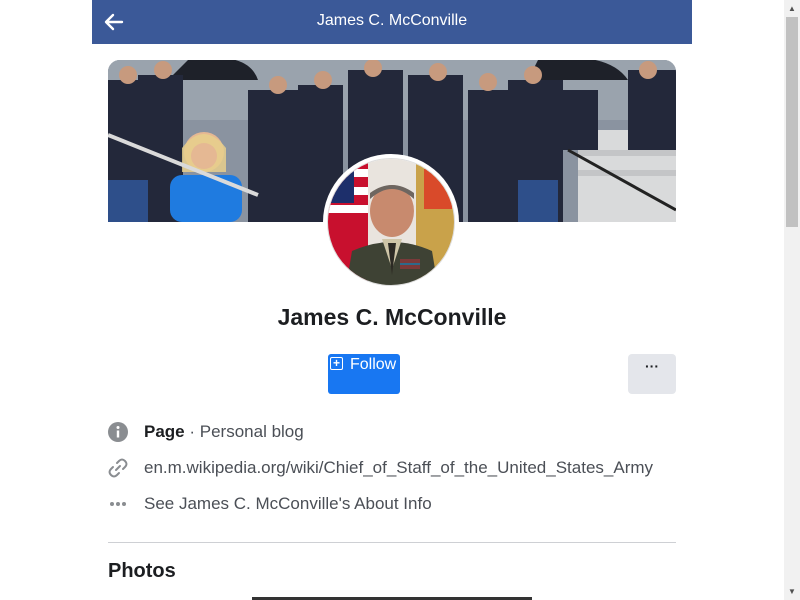  I want to click on avatar-image, so click(391, 222).